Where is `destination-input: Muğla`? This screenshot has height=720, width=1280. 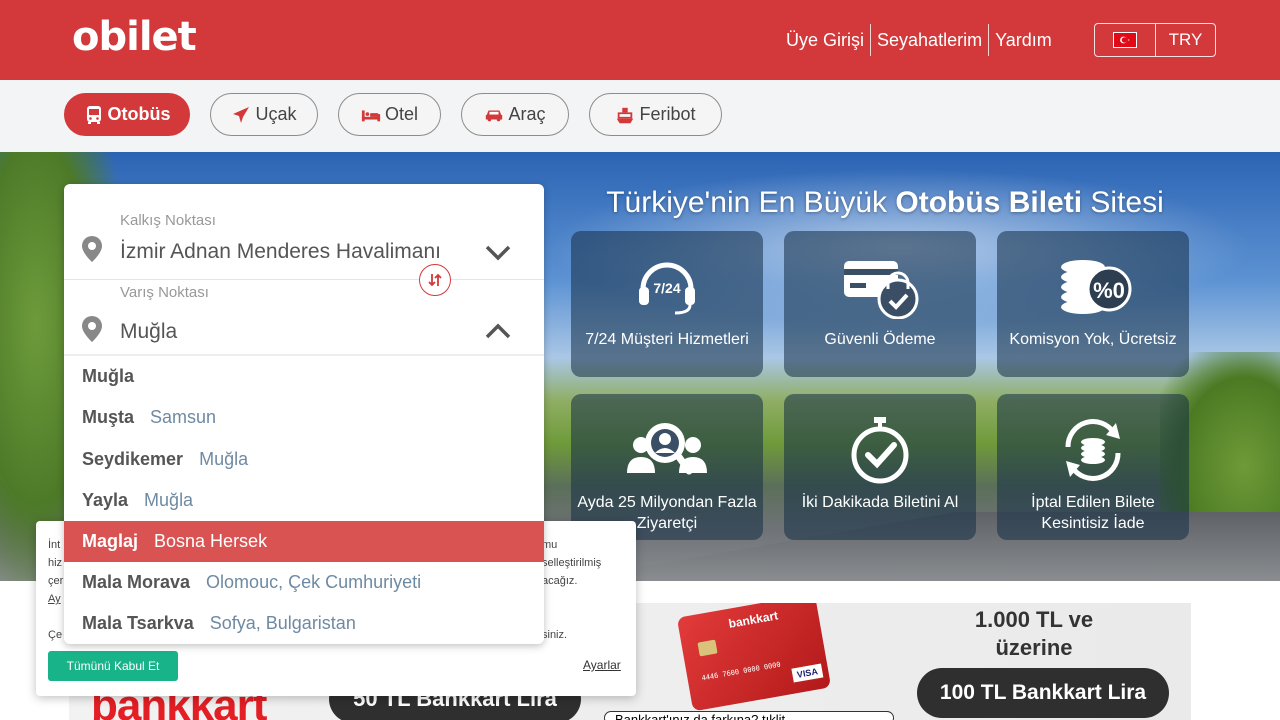
destination-input: Muğla is located at coordinates (148, 332).